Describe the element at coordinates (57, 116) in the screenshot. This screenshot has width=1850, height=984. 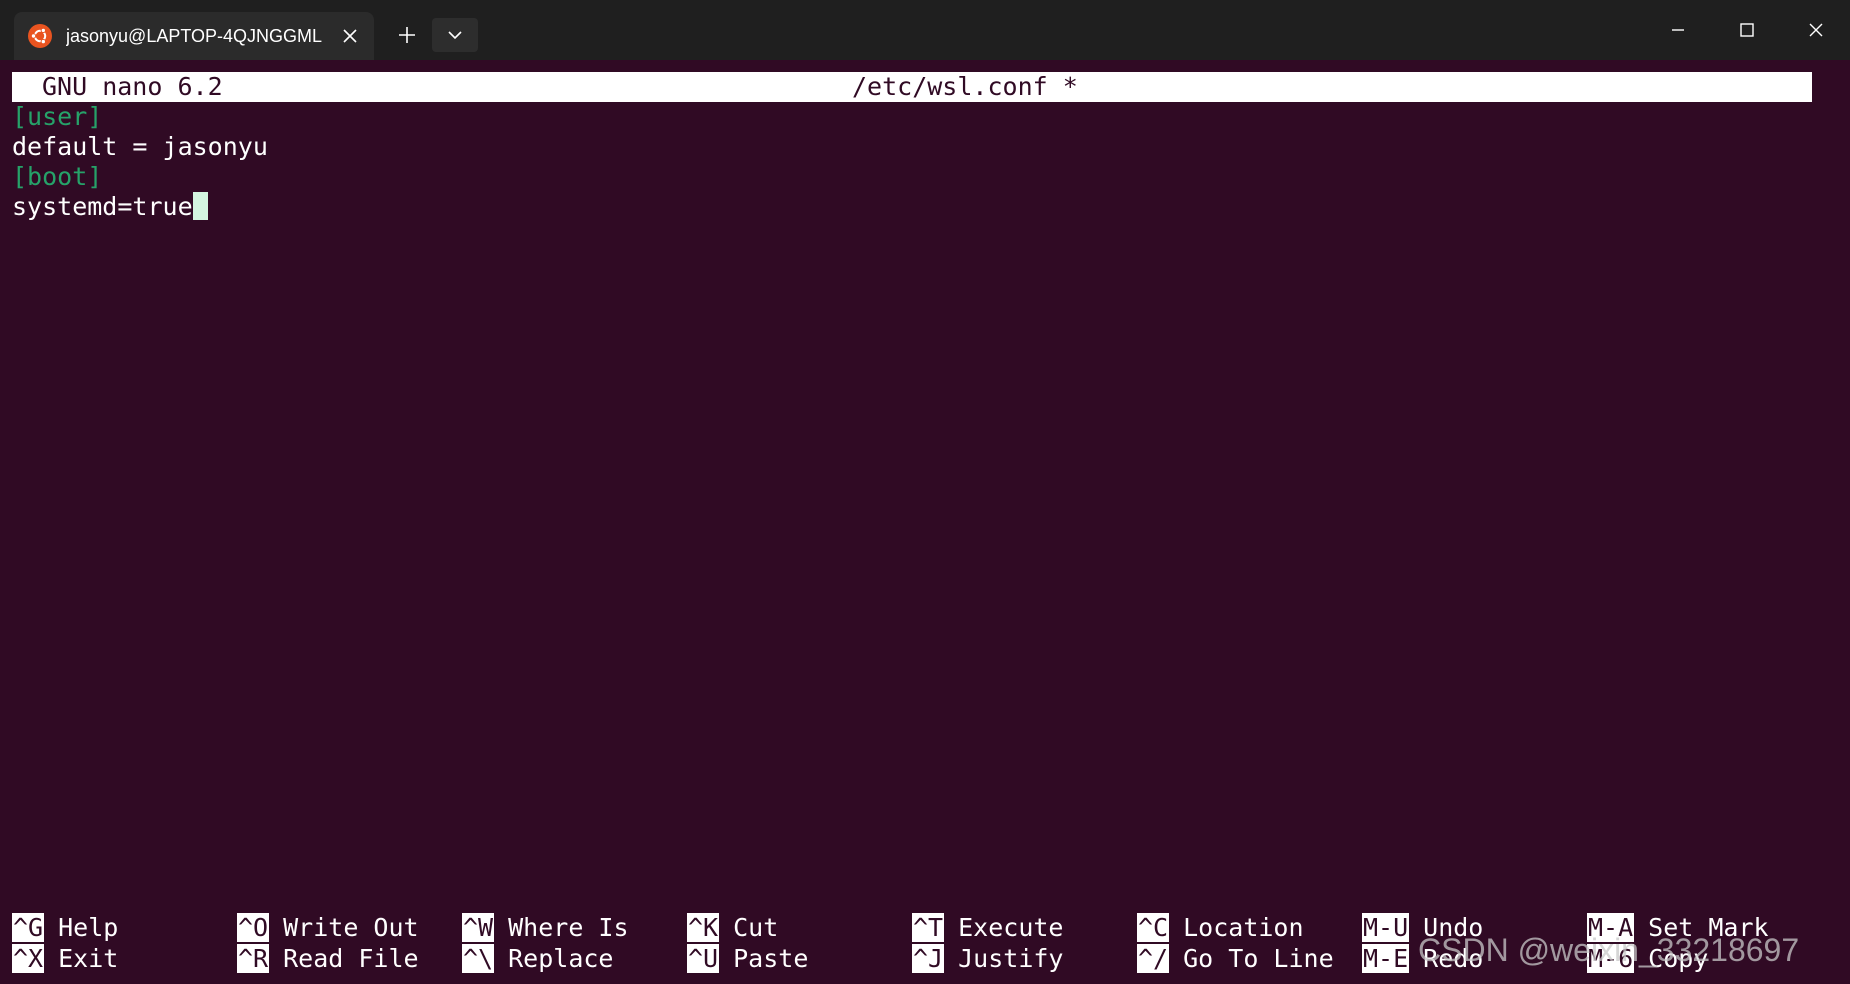
I see `editor-line: [user]` at that location.